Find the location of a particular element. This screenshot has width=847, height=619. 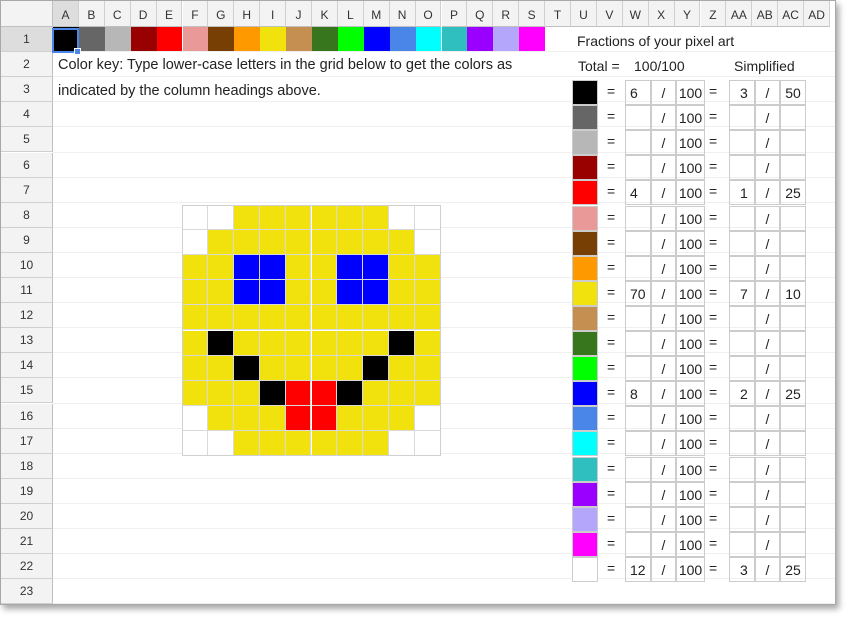

column-header-l: L is located at coordinates (350, 14).